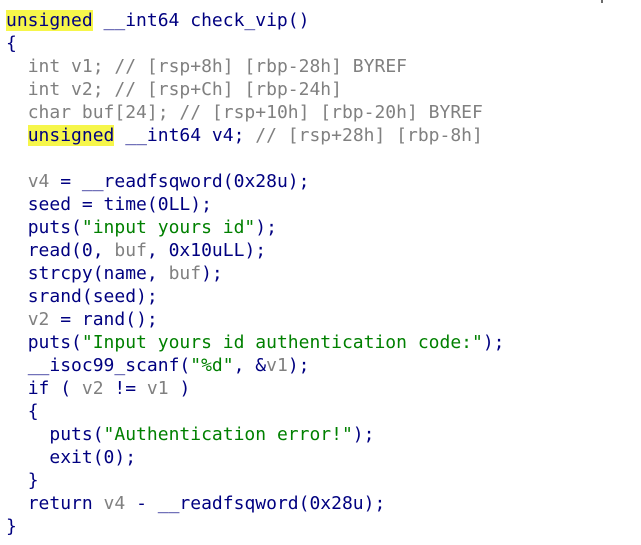  I want to click on code-token-plain: if (, so click(55, 388).